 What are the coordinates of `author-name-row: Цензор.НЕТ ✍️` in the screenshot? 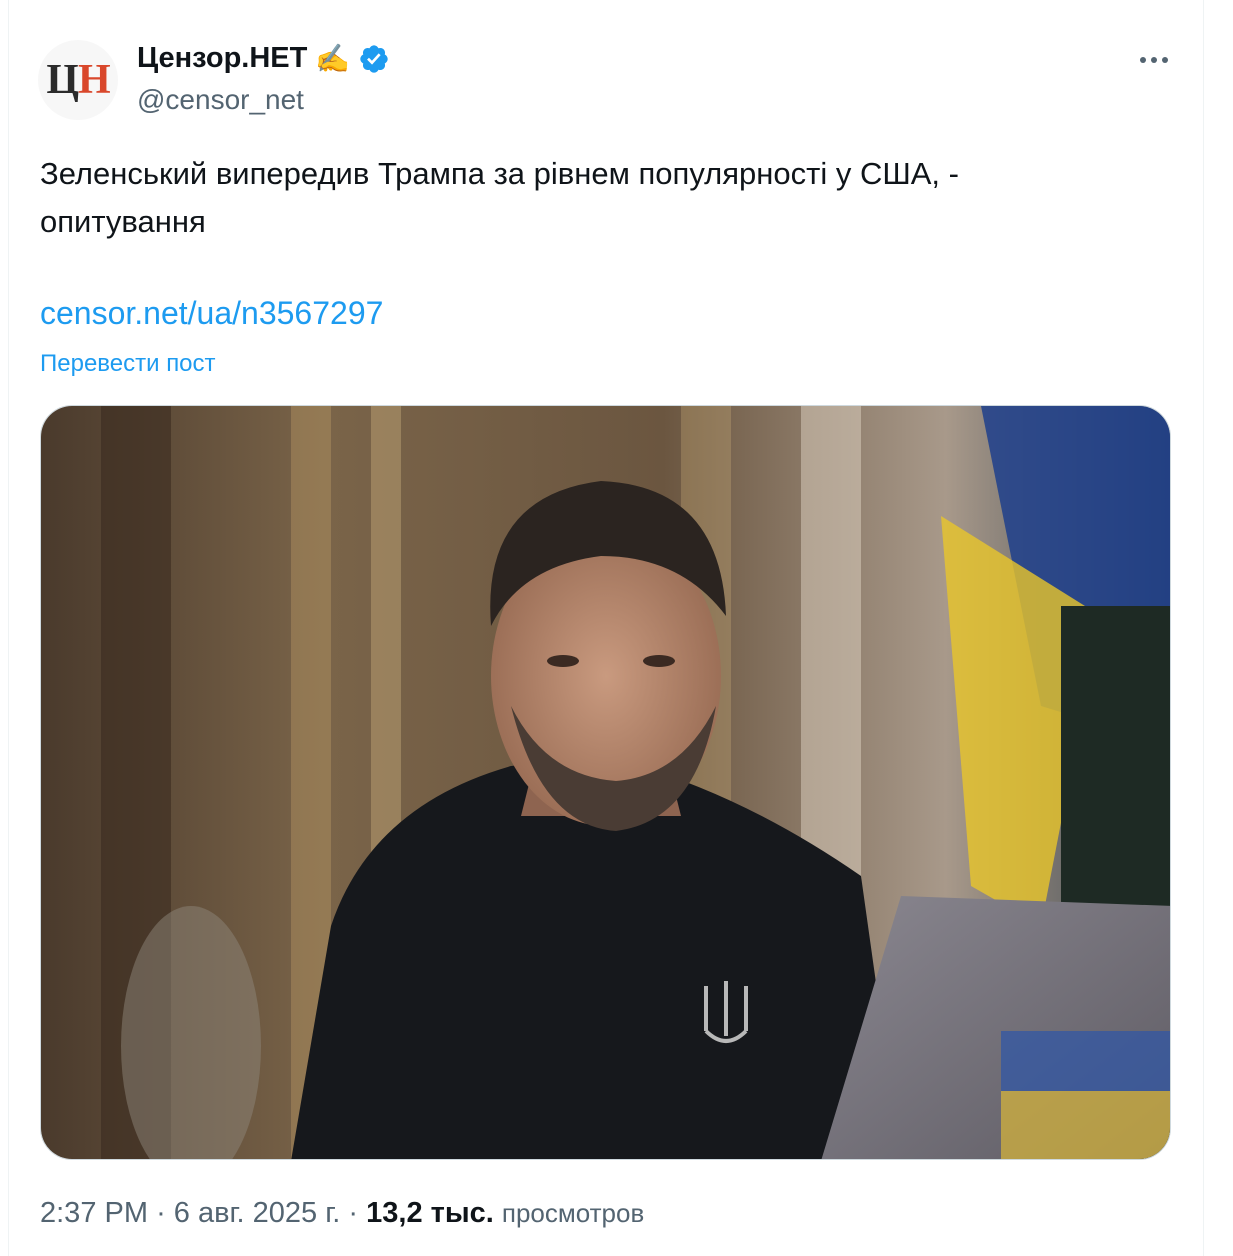 It's located at (263, 58).